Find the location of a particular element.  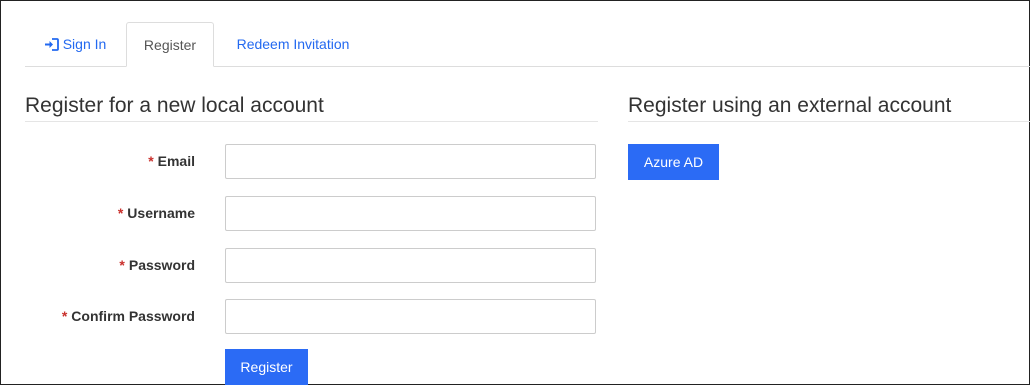

username-label-text: Username is located at coordinates (161, 213).